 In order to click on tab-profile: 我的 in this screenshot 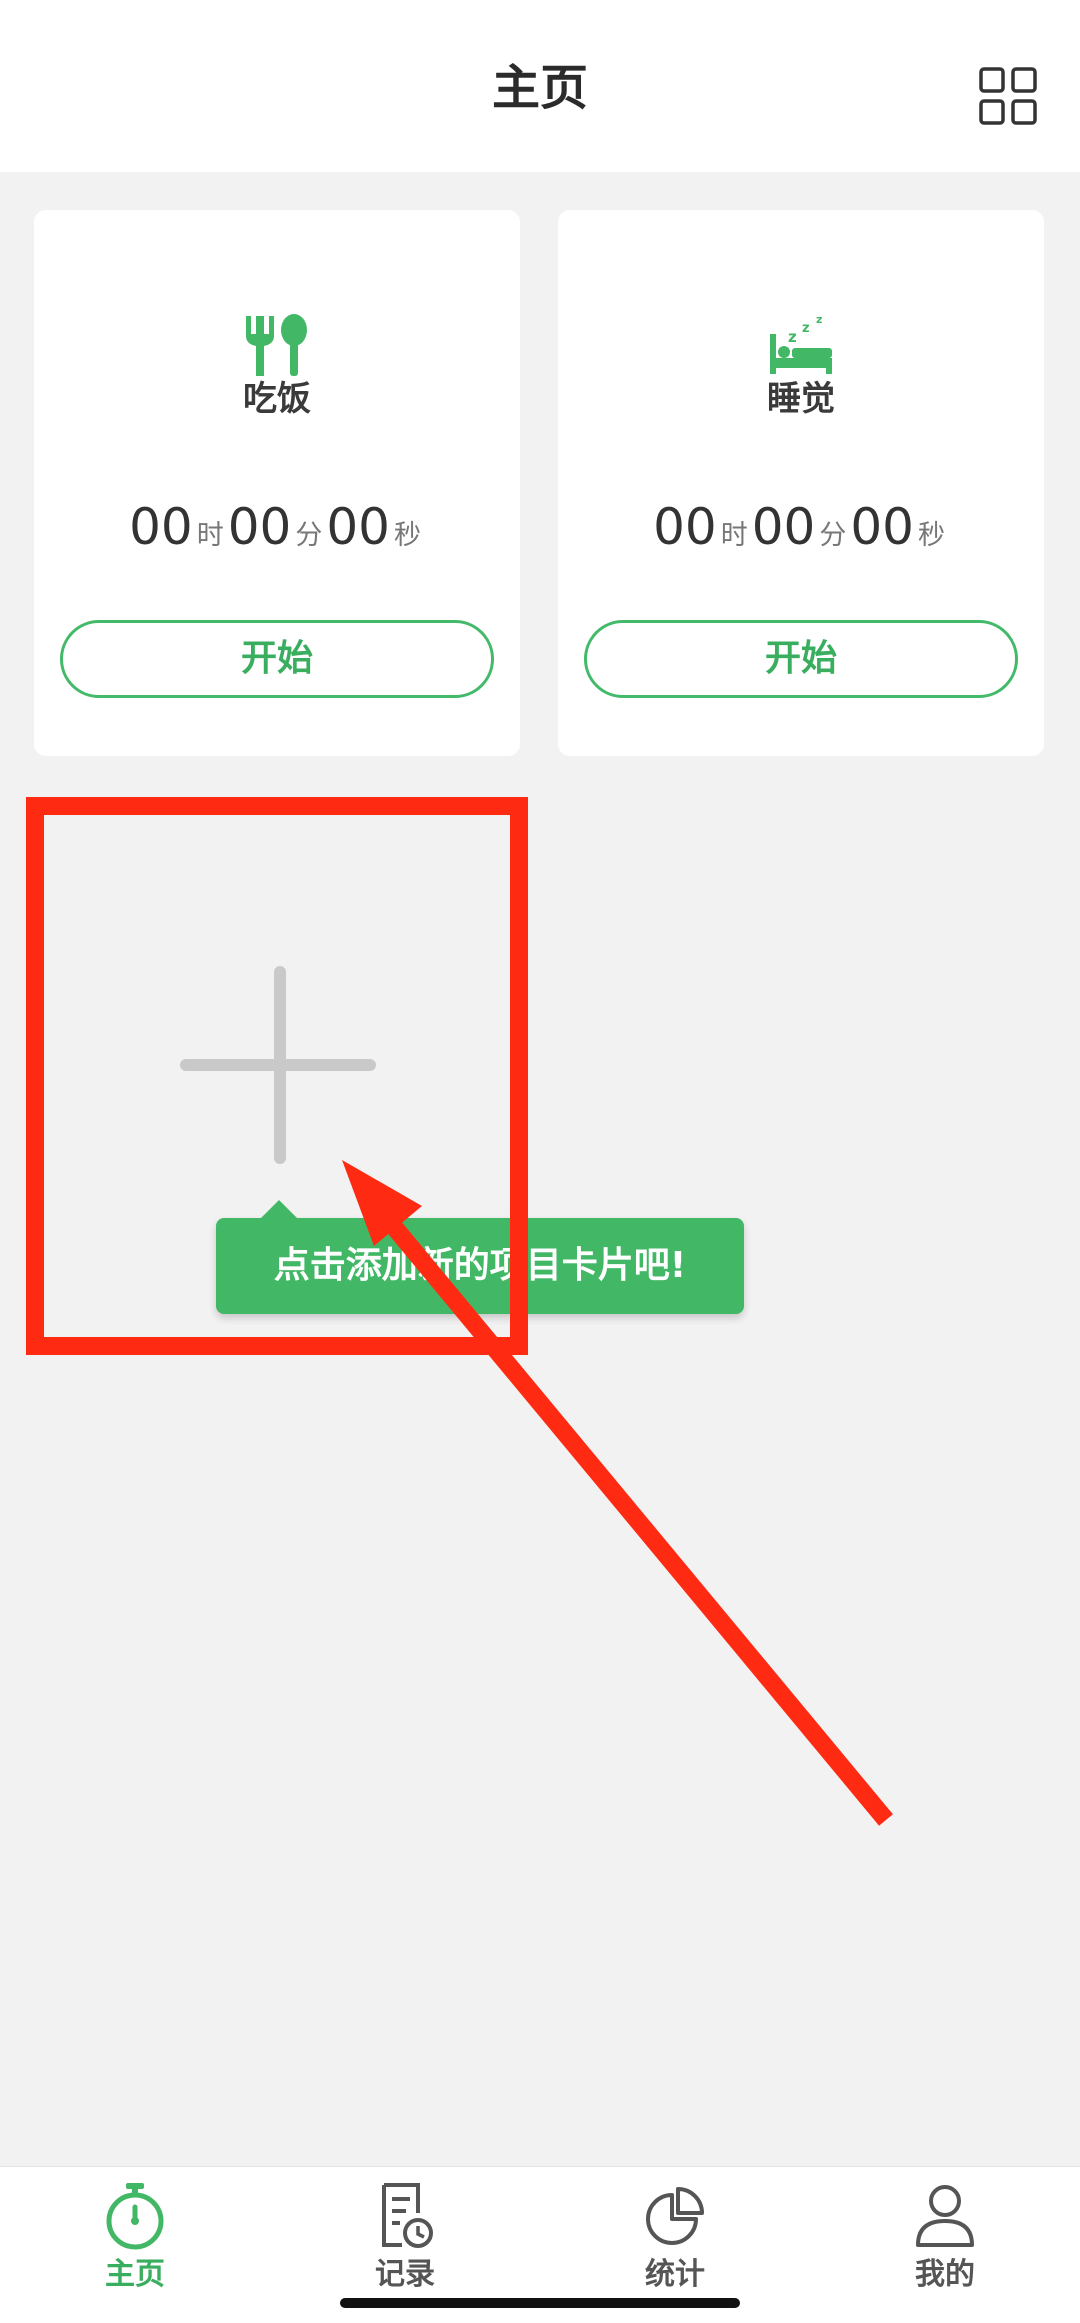, I will do `click(945, 2245)`.